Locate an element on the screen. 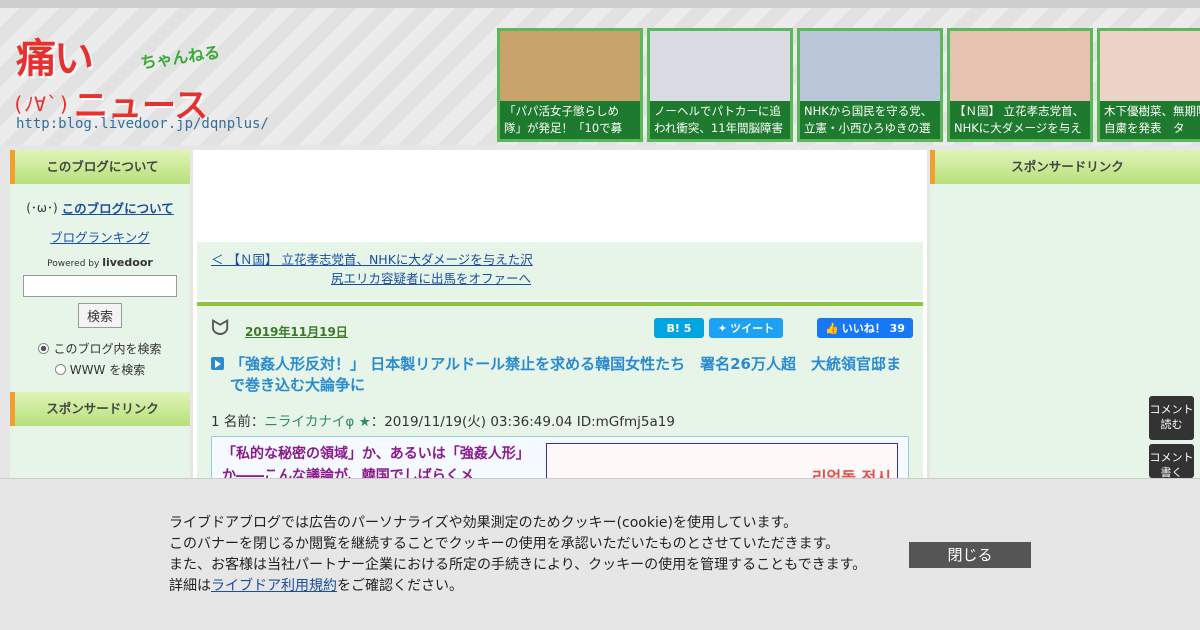 This screenshot has width=1200, height=630. meta-suffix: ：2019/11/19(火) 03:36:49.04 ID:mGfmj5a19 is located at coordinates (522, 422).